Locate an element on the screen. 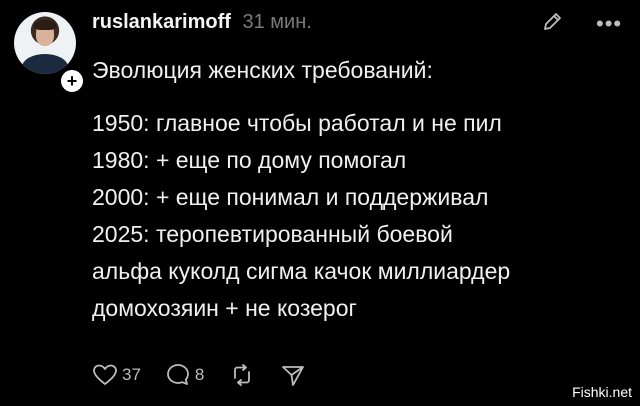 The height and width of the screenshot is (406, 640). watermark: Fishki.net is located at coordinates (602, 392).